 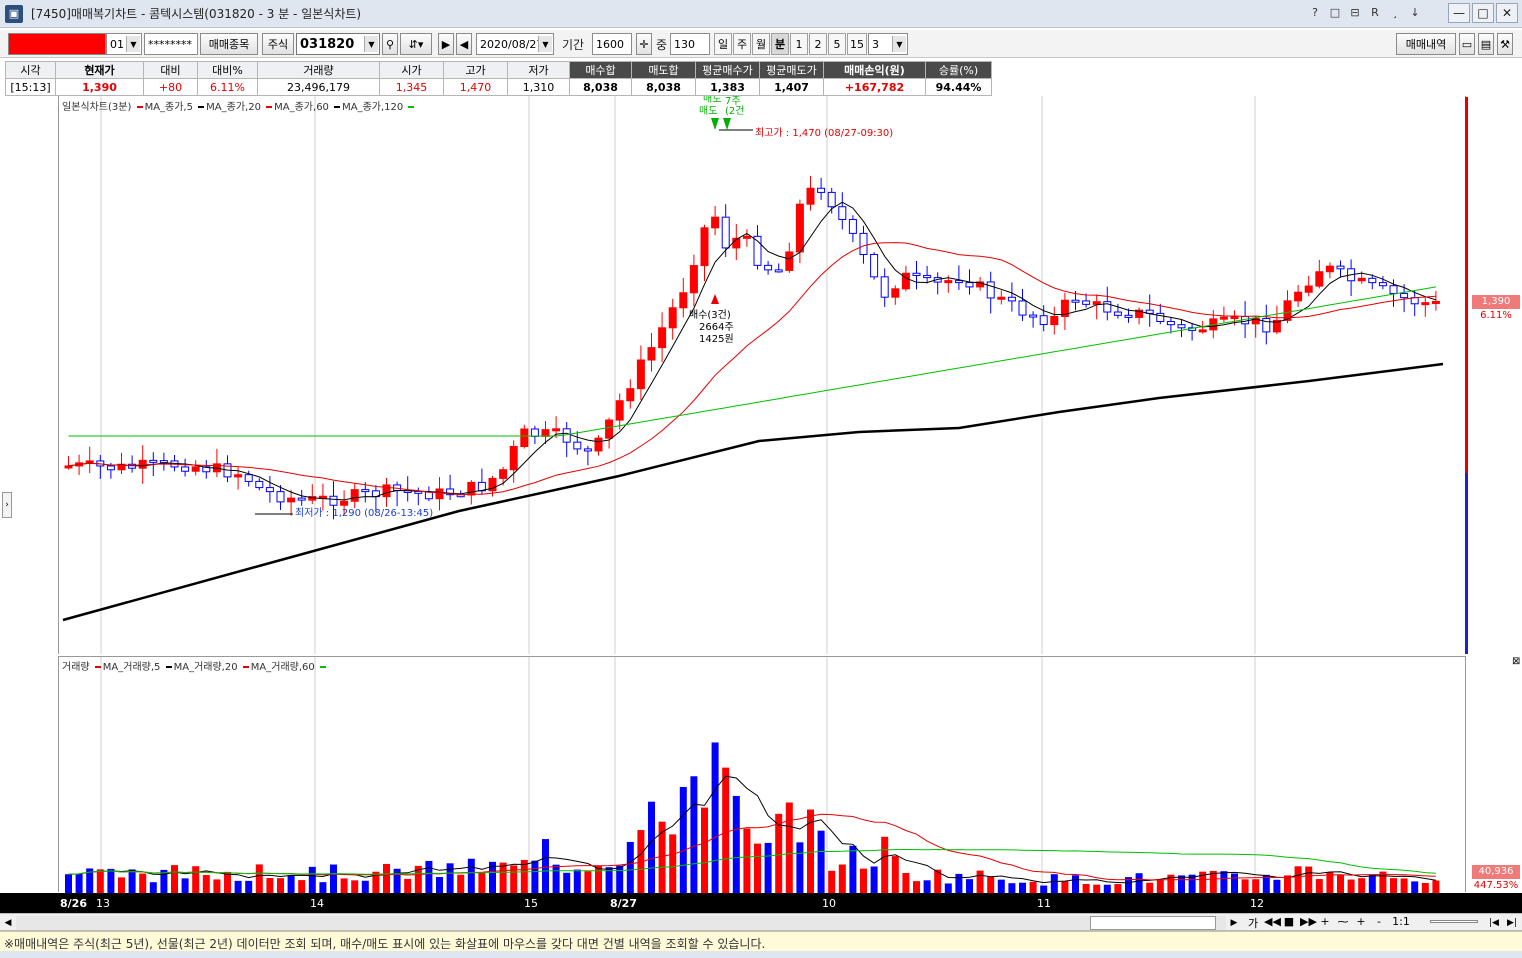 What do you see at coordinates (888, 44) in the screenshot?
I see `period-custom-select: 3 ▼` at bounding box center [888, 44].